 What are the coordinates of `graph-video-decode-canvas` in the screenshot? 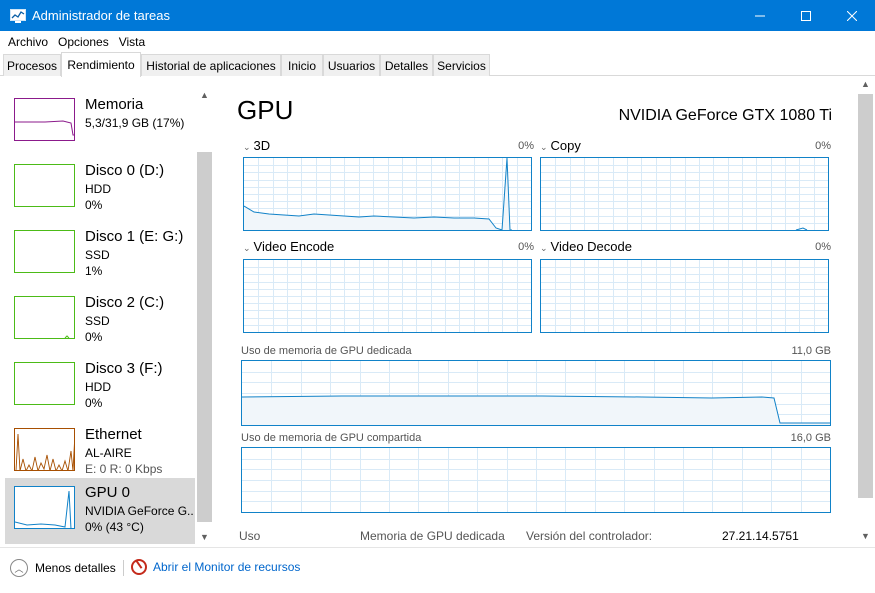 It's located at (684, 296).